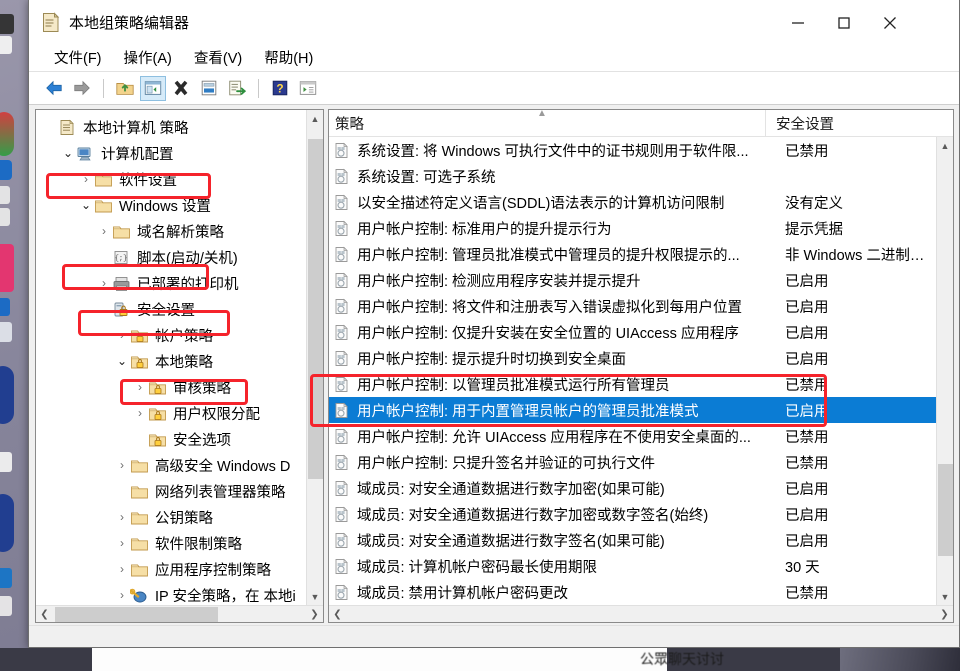 The image size is (960, 671). I want to click on tree-item-7: ⌄ 安全设置, so click(179, 309).